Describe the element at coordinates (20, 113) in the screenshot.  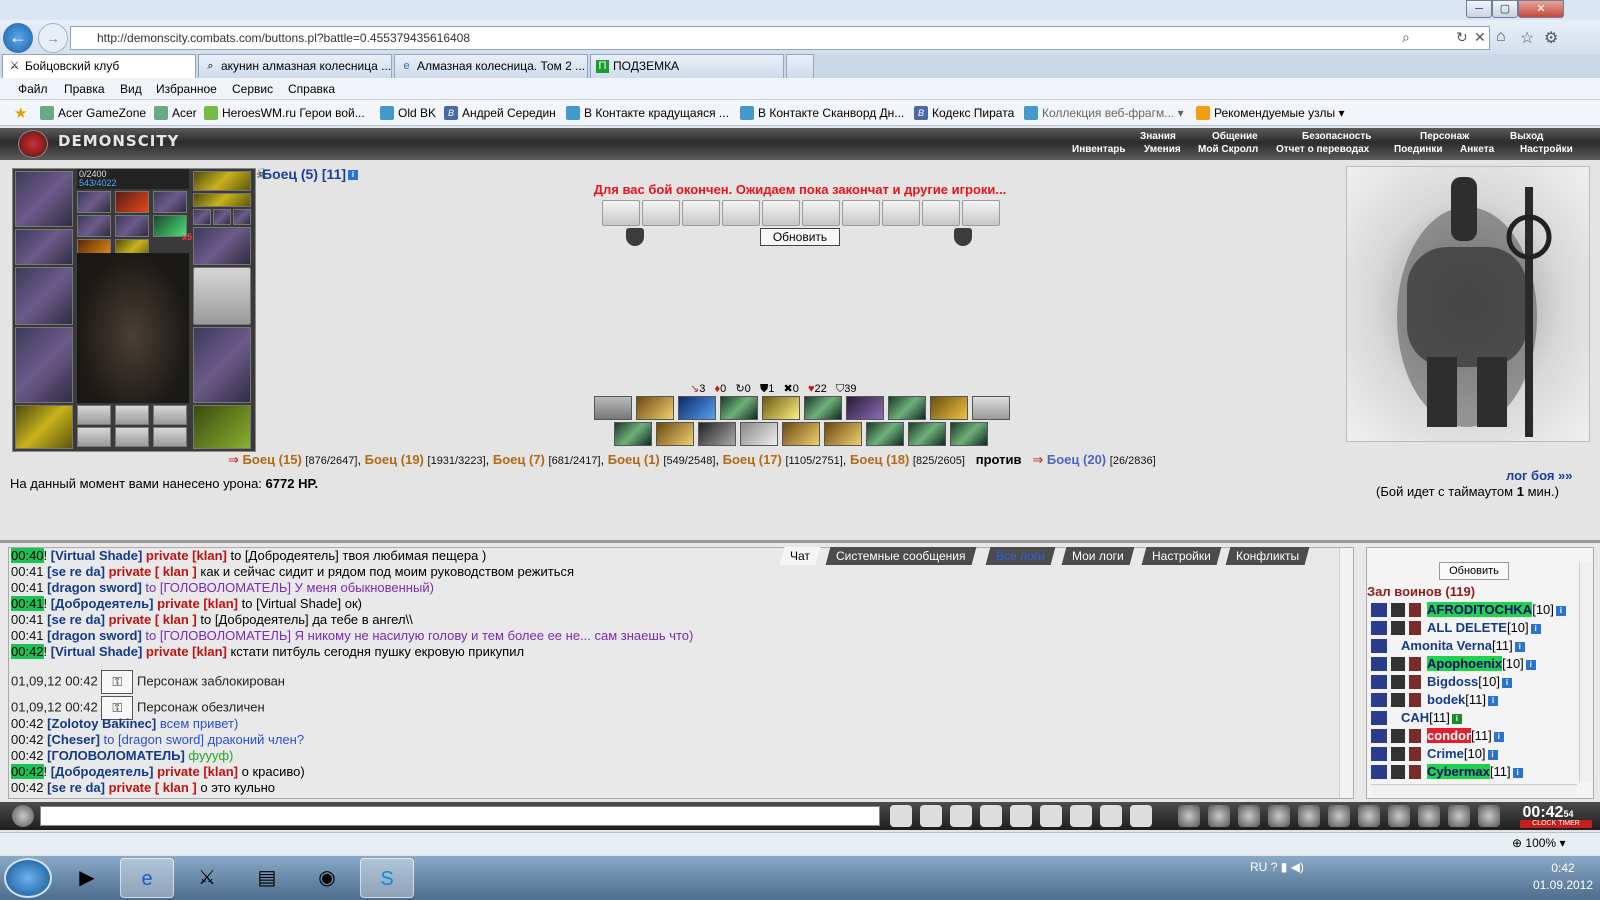
I see `favorites-star-icon: ★` at that location.